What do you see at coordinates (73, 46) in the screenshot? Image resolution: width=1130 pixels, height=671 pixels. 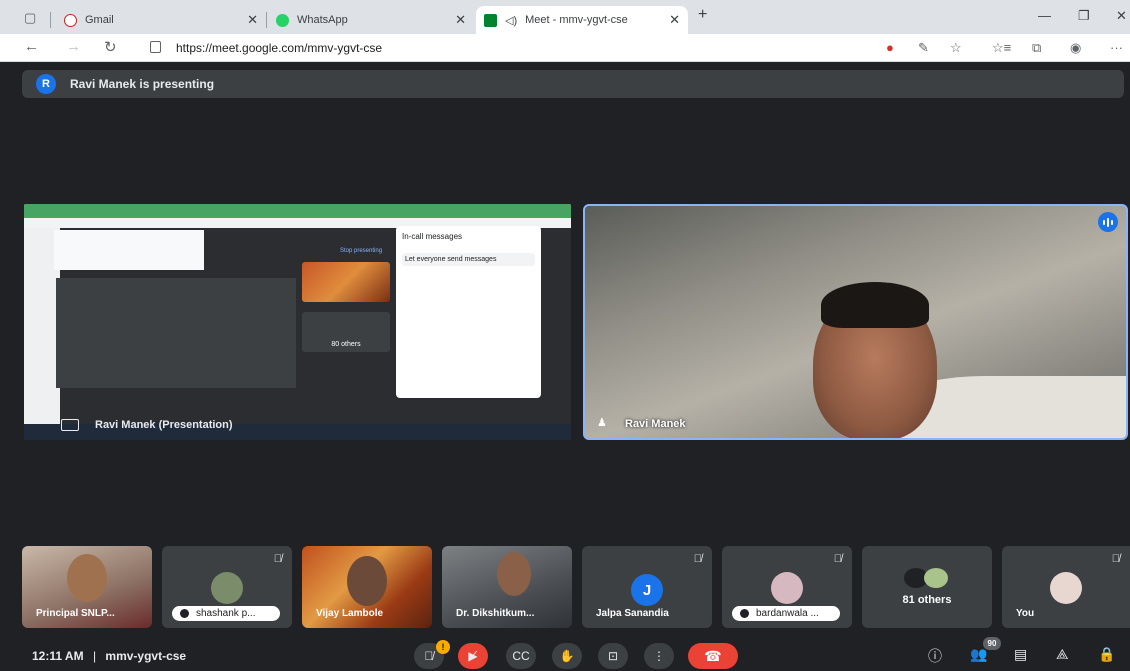 I see `forward-arrow-icon: →` at bounding box center [73, 46].